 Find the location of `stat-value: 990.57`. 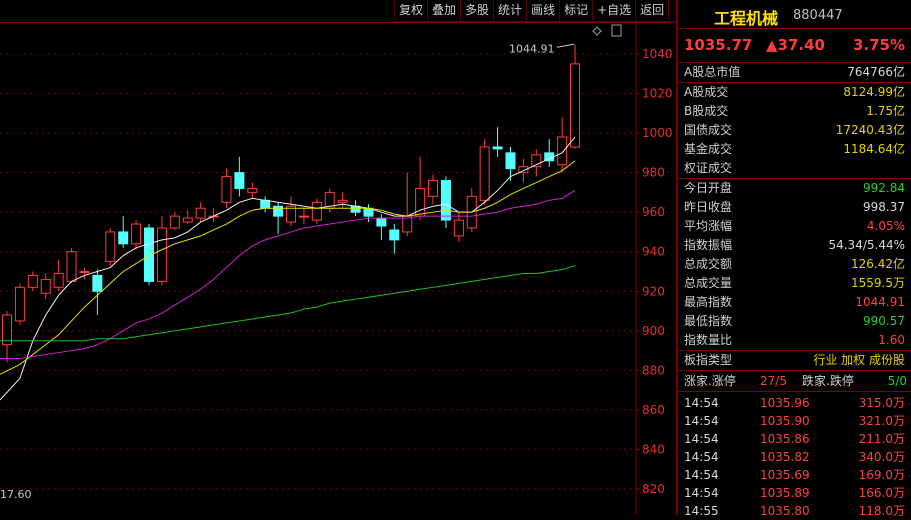

stat-value: 990.57 is located at coordinates (884, 321).